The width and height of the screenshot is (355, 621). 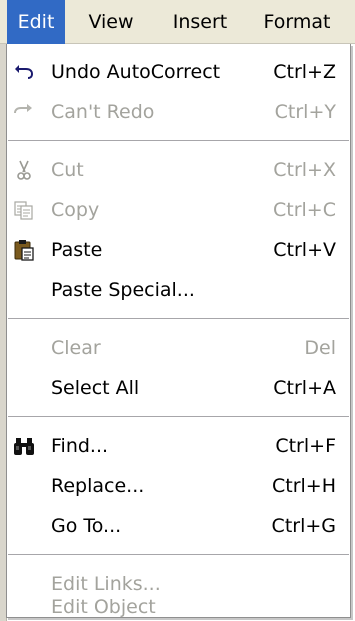 I want to click on menu-item-edit-object: Edit Object, so click(x=178, y=607).